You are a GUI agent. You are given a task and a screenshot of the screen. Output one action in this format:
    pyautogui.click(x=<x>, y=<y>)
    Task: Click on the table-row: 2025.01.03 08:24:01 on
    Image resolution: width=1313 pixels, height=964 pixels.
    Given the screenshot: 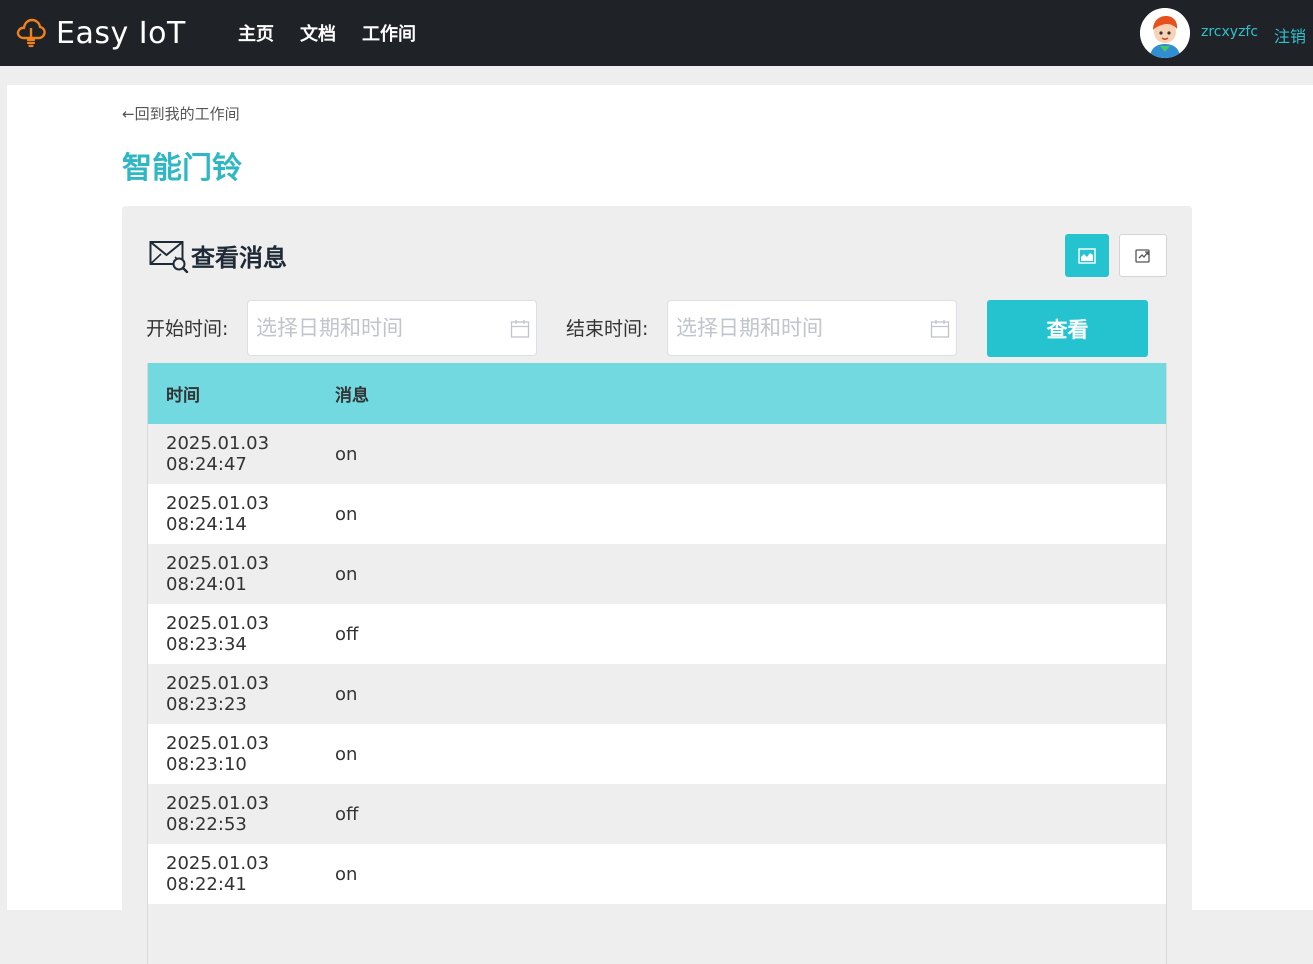 What is the action you would take?
    pyautogui.click(x=657, y=574)
    